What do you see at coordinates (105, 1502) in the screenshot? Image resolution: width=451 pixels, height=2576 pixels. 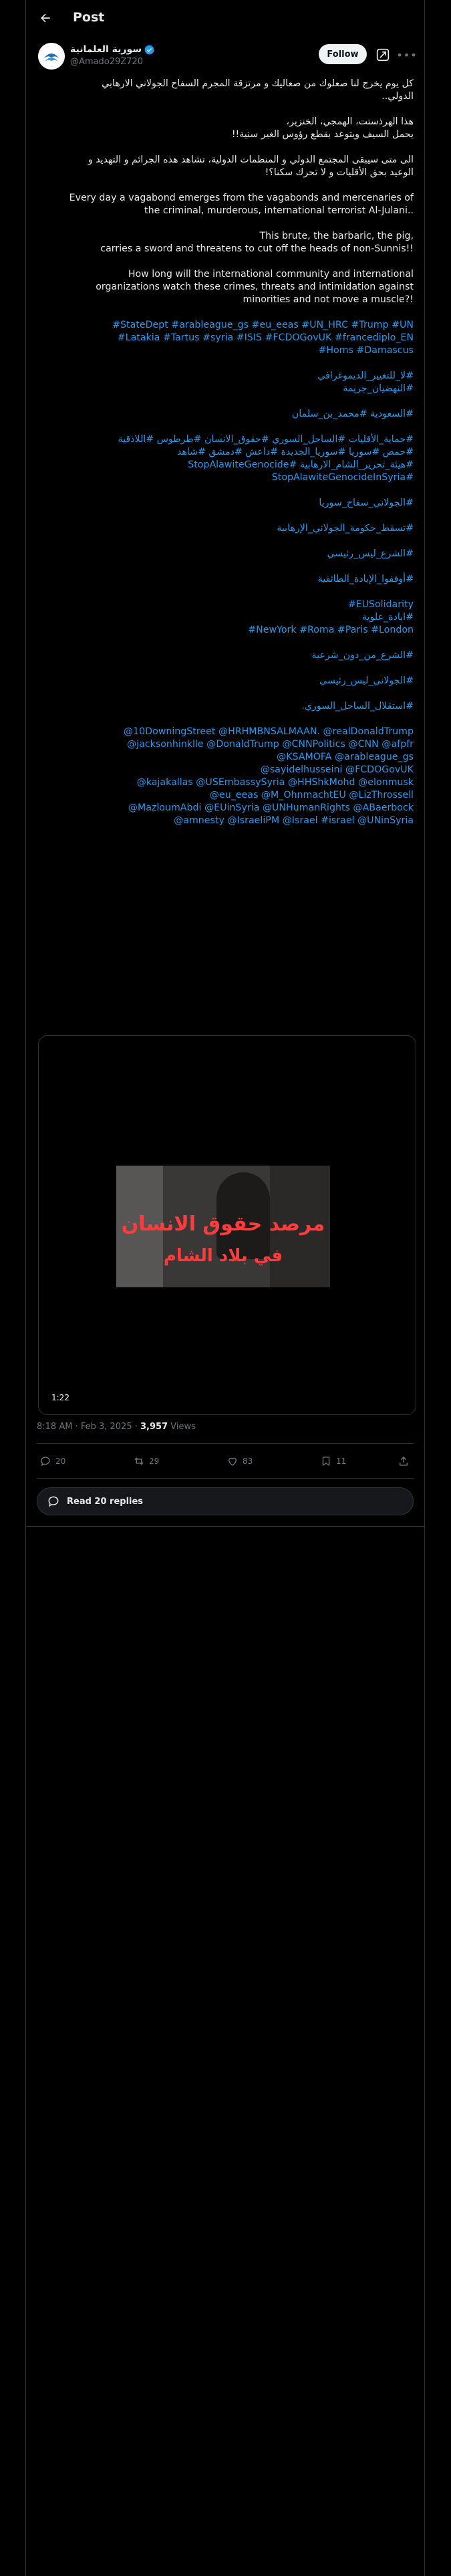 I see `read-replies-label: Read 20 replies` at bounding box center [105, 1502].